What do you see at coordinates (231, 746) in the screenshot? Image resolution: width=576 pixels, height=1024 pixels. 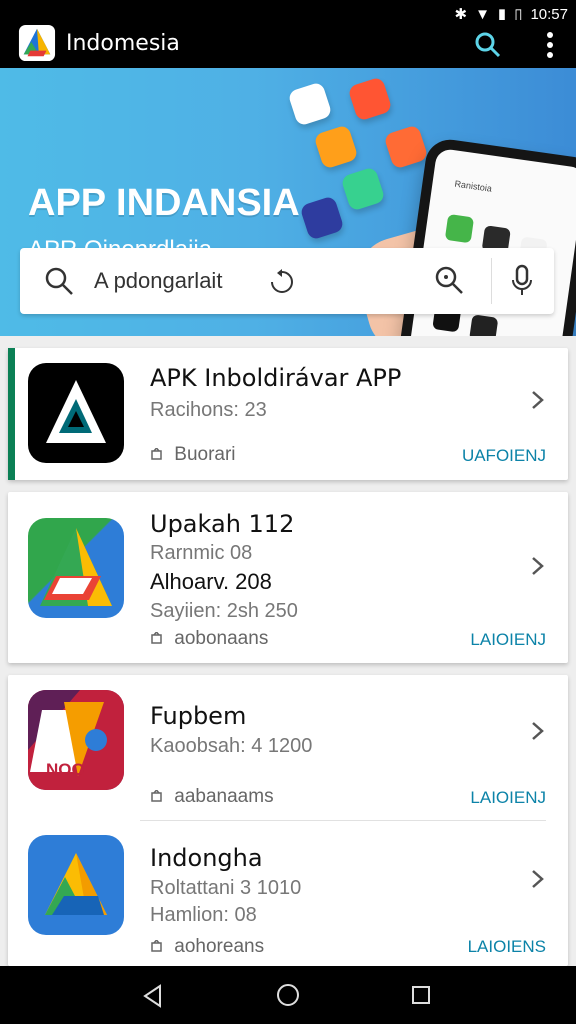 I see `app-meta: Kaoobsah: 4 1200` at bounding box center [231, 746].